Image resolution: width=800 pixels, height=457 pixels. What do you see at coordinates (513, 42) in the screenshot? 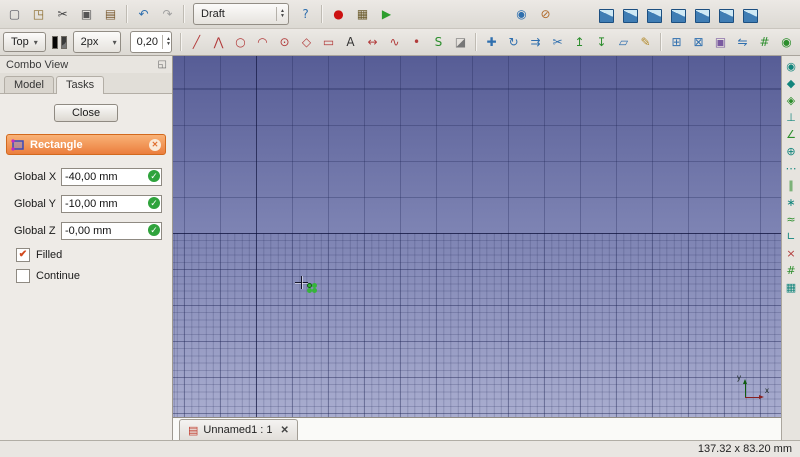
I see `draft-rotate-button: ↻` at bounding box center [513, 42].